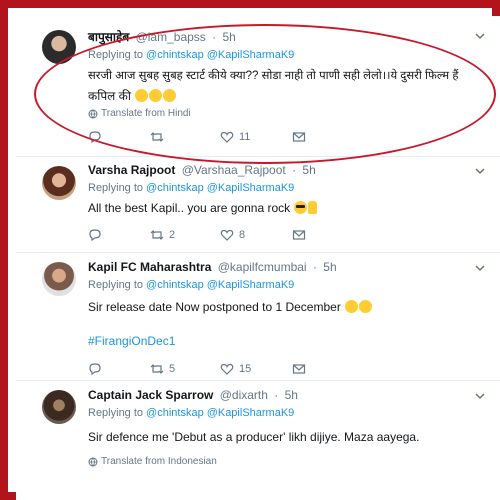 The image size is (500, 500). I want to click on tweet-header: Captain Jack Sparrow @dixarth · 5h, so click(193, 395).